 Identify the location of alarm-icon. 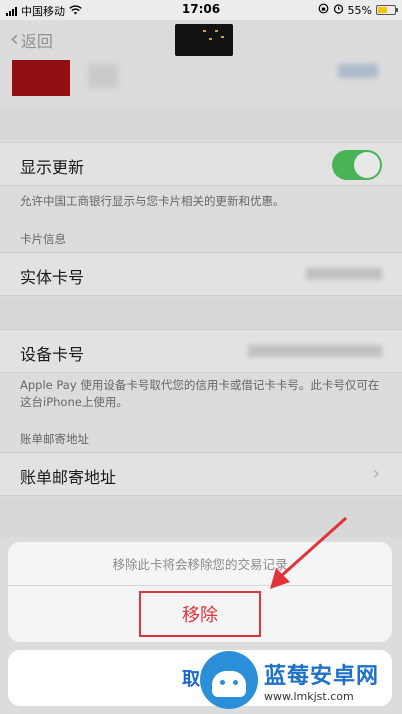
(338, 10).